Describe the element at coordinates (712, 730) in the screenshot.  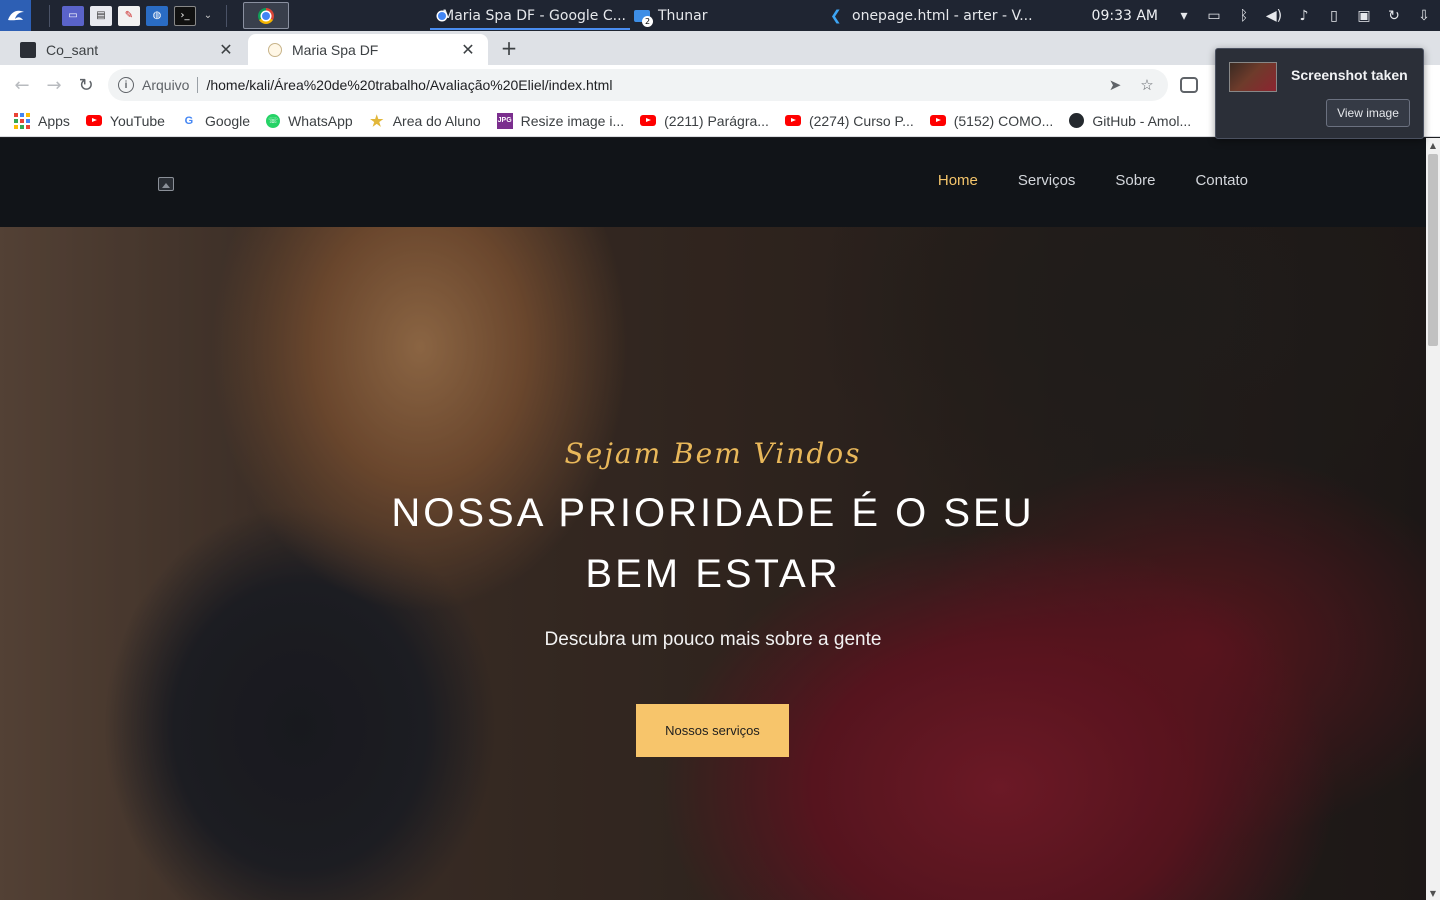
I see `nossos-servicos-button: Nossos serviços` at that location.